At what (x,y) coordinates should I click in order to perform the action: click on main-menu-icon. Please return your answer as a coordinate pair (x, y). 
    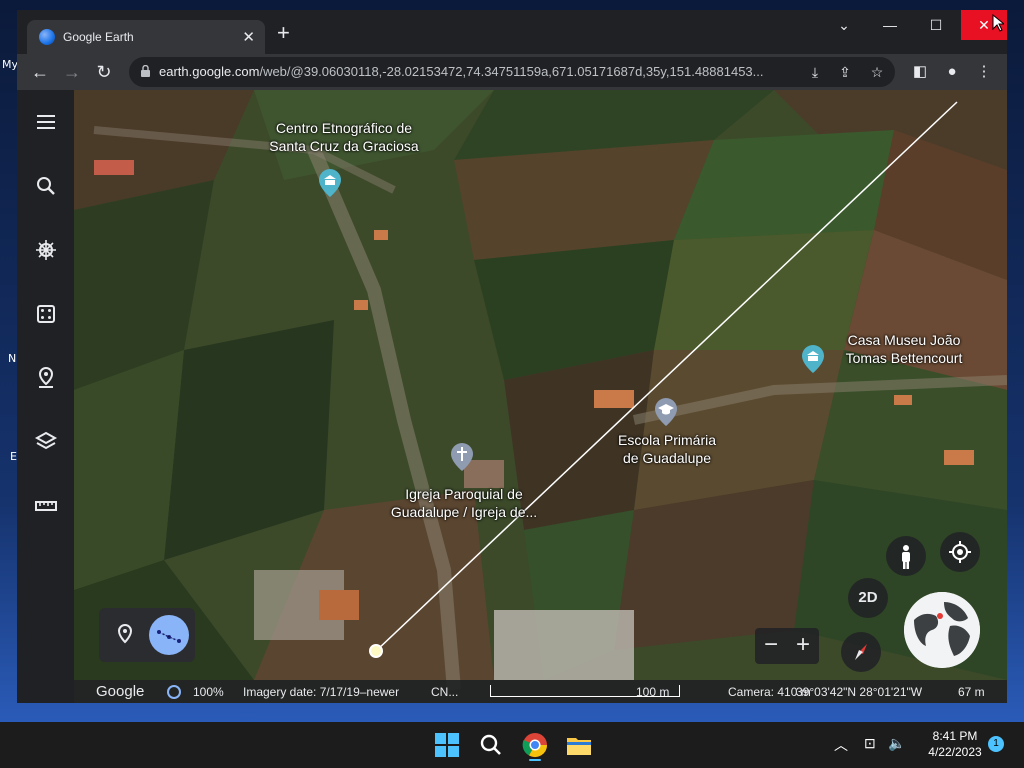
    Looking at the image, I should click on (46, 122).